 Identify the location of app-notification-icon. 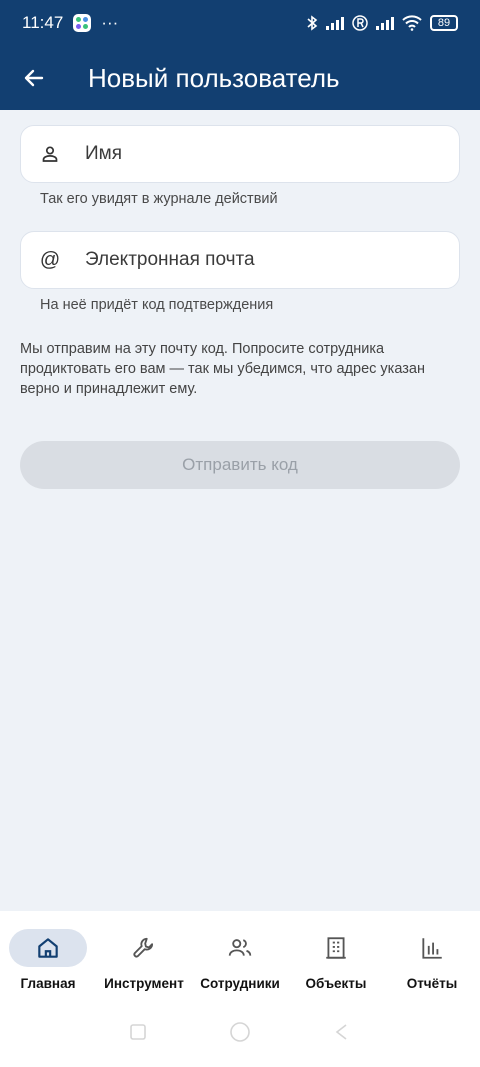
(82, 23).